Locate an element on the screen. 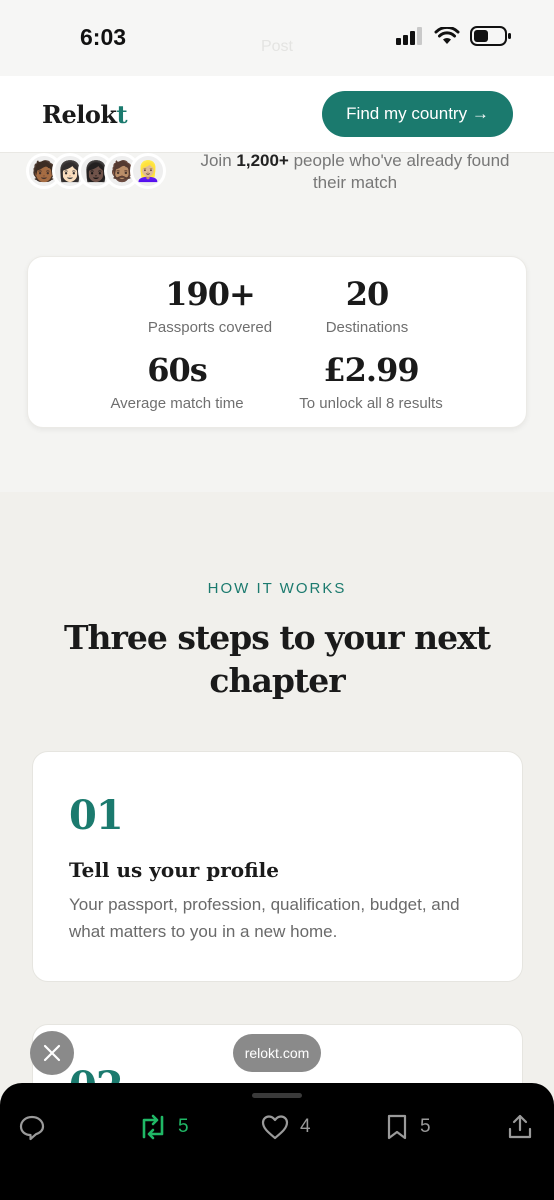 The image size is (554, 1200). reply-icon is located at coordinates (32, 1128).